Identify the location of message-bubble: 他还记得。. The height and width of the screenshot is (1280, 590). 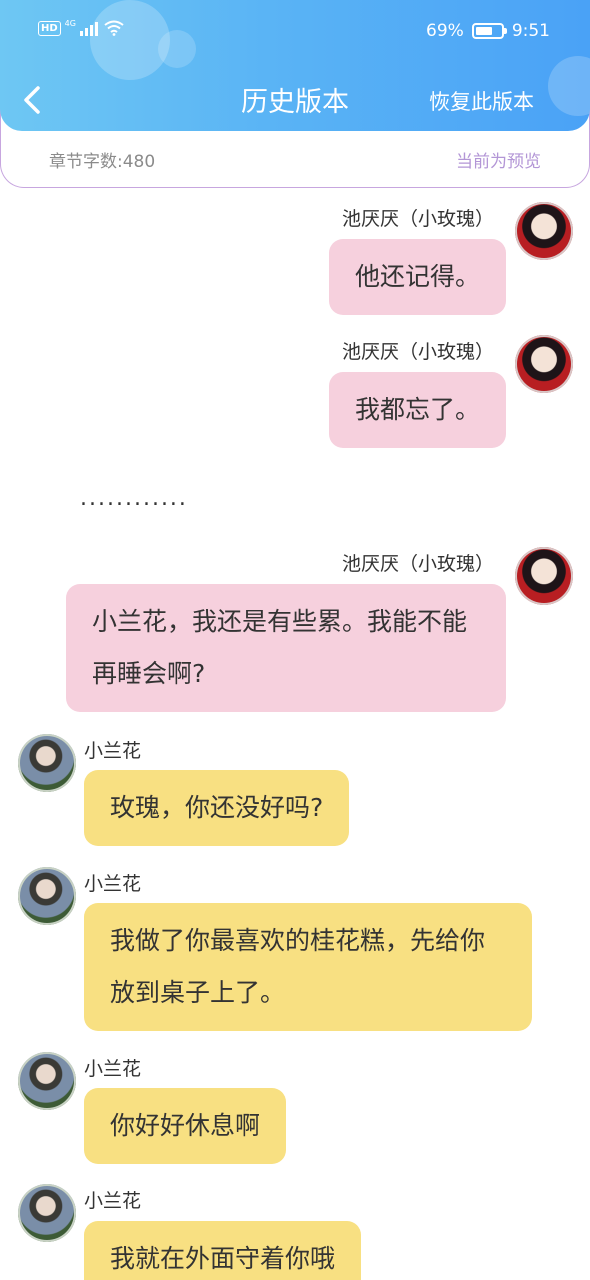
(417, 277).